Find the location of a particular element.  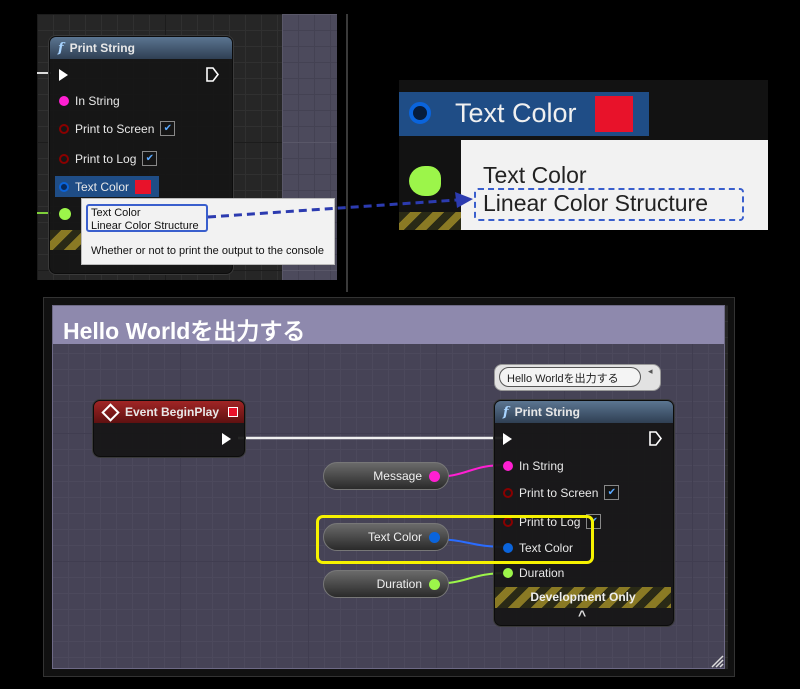

comment-bubble-text: Hello Worldを出力する is located at coordinates (563, 379).